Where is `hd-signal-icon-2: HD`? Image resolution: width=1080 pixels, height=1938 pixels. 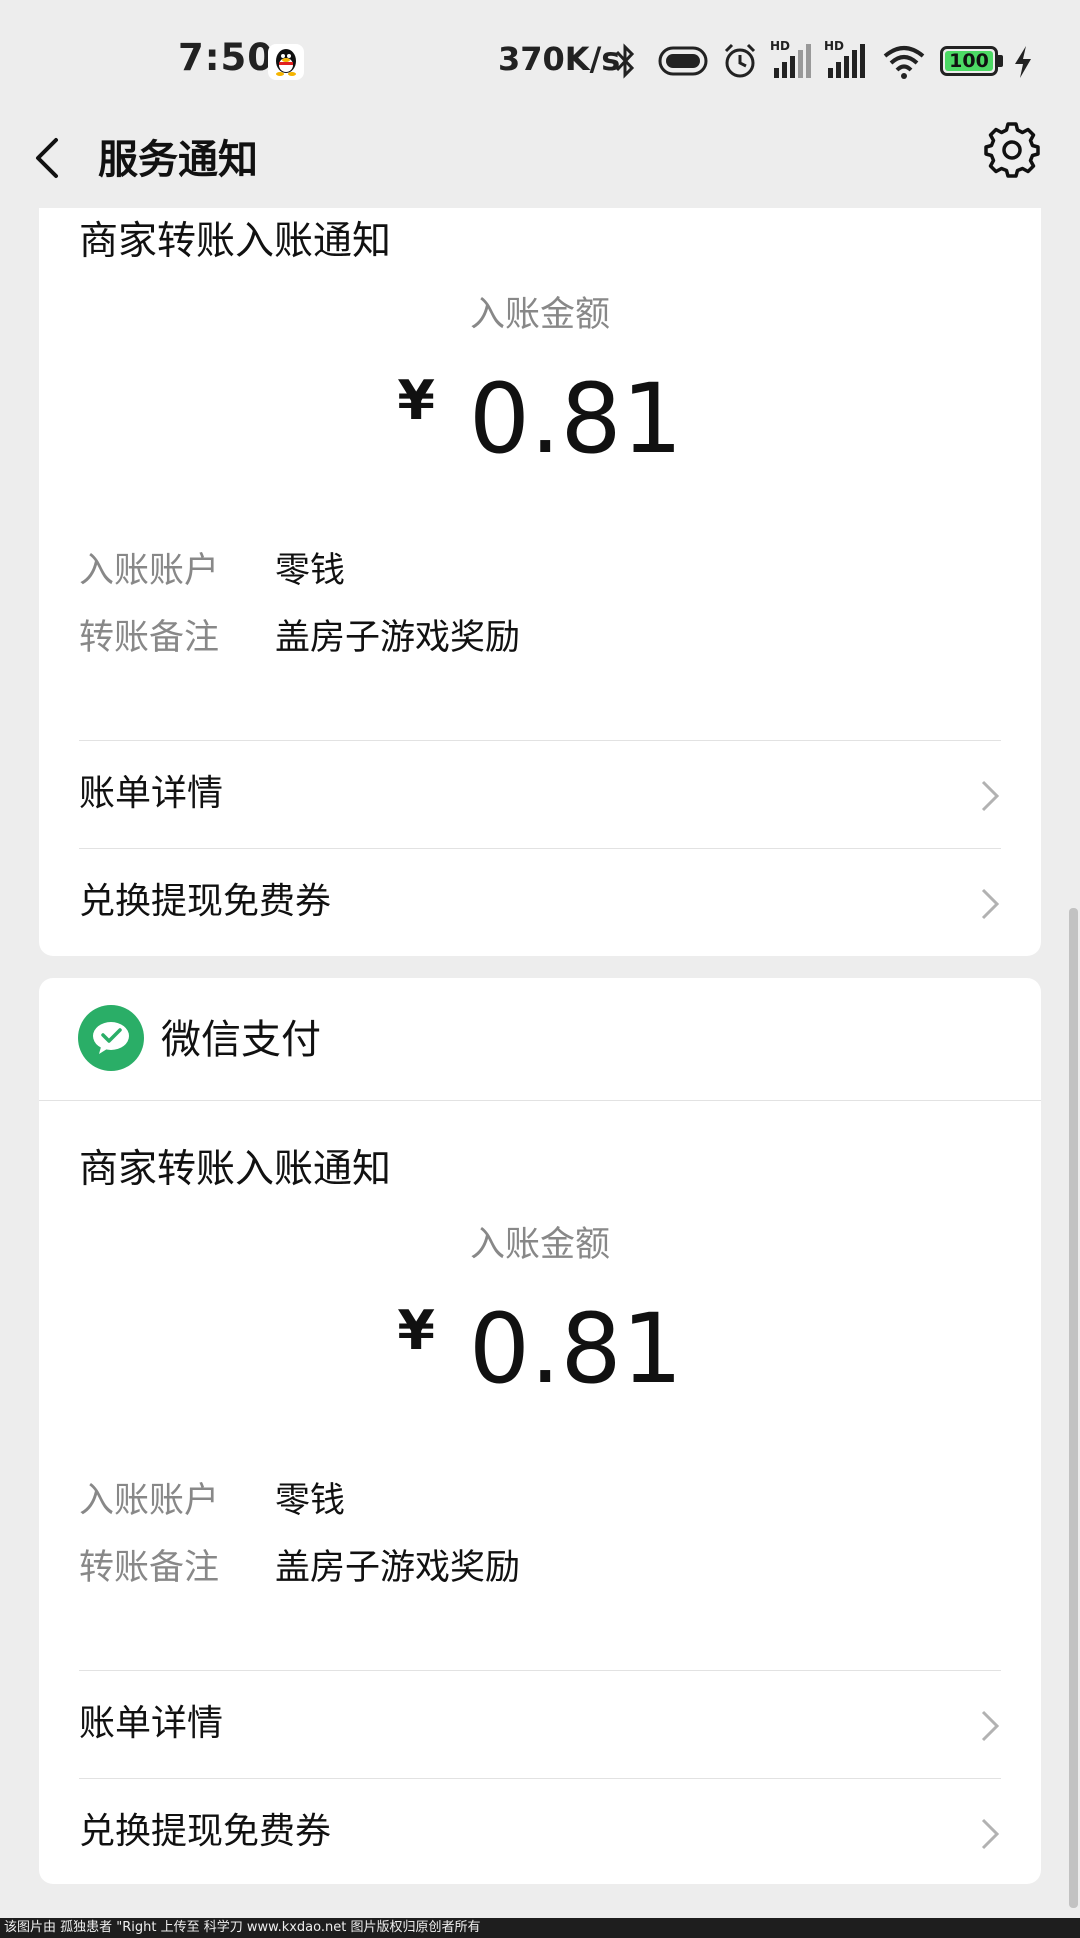
hd-signal-icon-2: HD is located at coordinates (844, 58).